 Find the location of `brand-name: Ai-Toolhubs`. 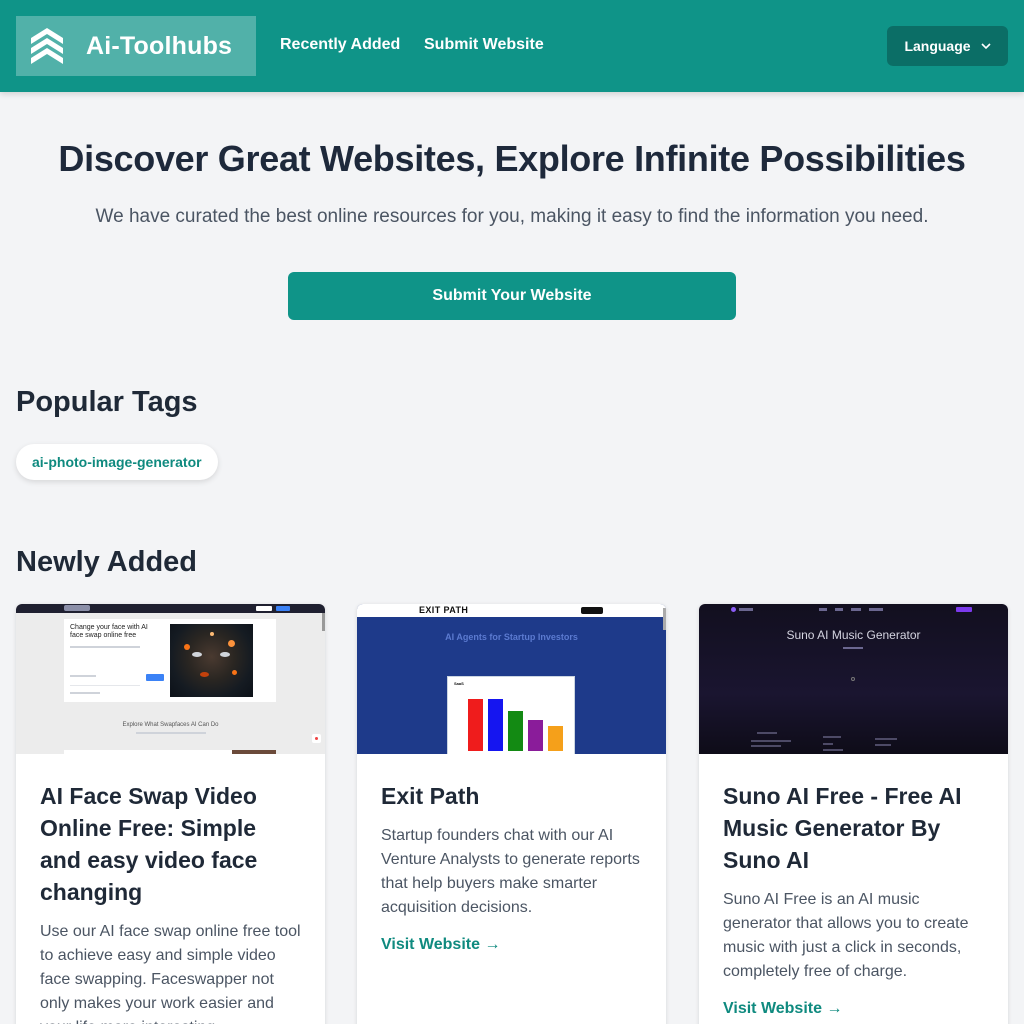

brand-name: Ai-Toolhubs is located at coordinates (159, 45).